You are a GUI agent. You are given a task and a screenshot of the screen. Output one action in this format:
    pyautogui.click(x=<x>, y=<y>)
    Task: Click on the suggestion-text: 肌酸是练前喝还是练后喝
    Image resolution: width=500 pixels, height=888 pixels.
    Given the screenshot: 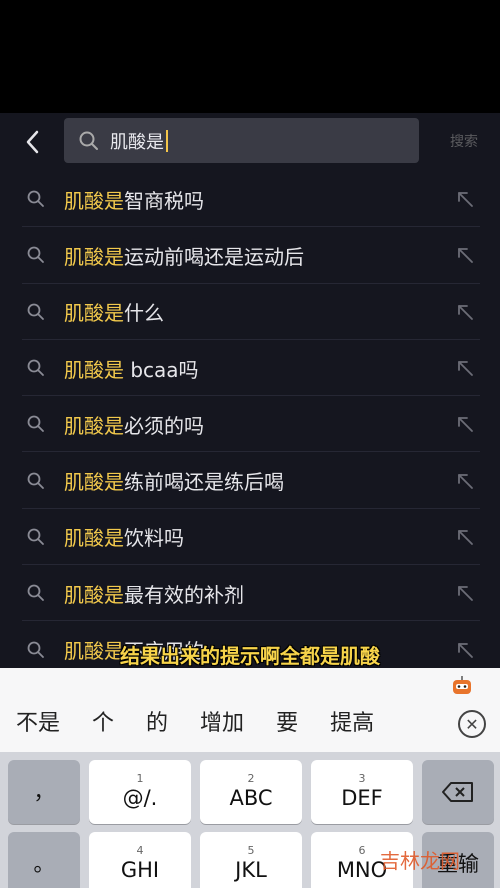 What is the action you would take?
    pyautogui.click(x=174, y=480)
    